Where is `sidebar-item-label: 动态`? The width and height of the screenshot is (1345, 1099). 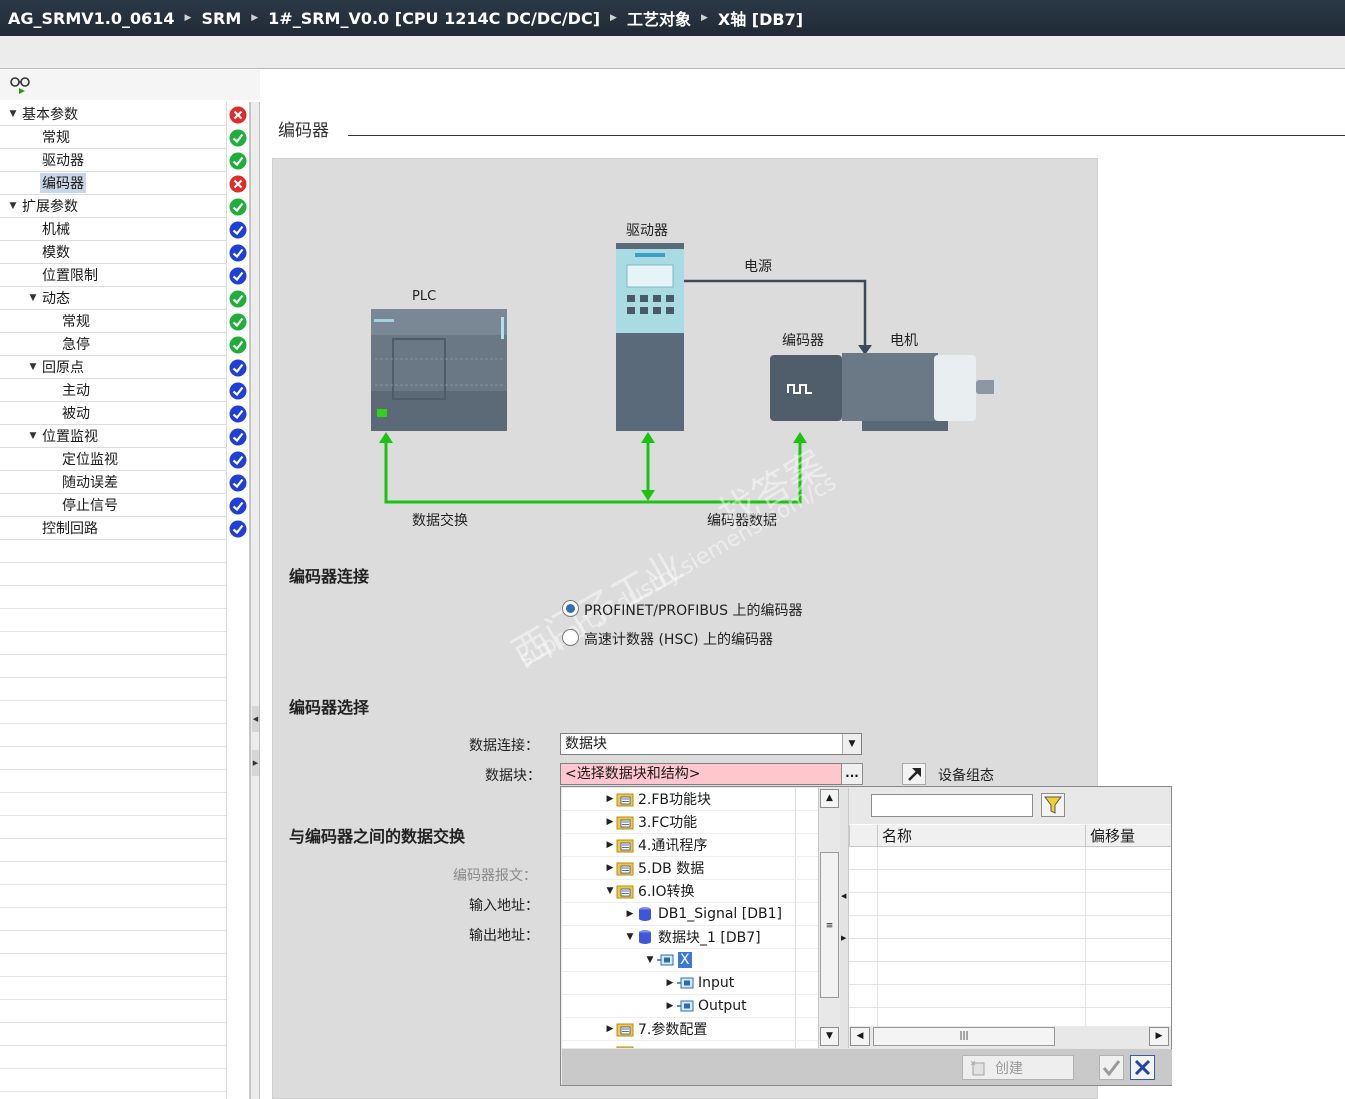 sidebar-item-label: 动态 is located at coordinates (56, 299).